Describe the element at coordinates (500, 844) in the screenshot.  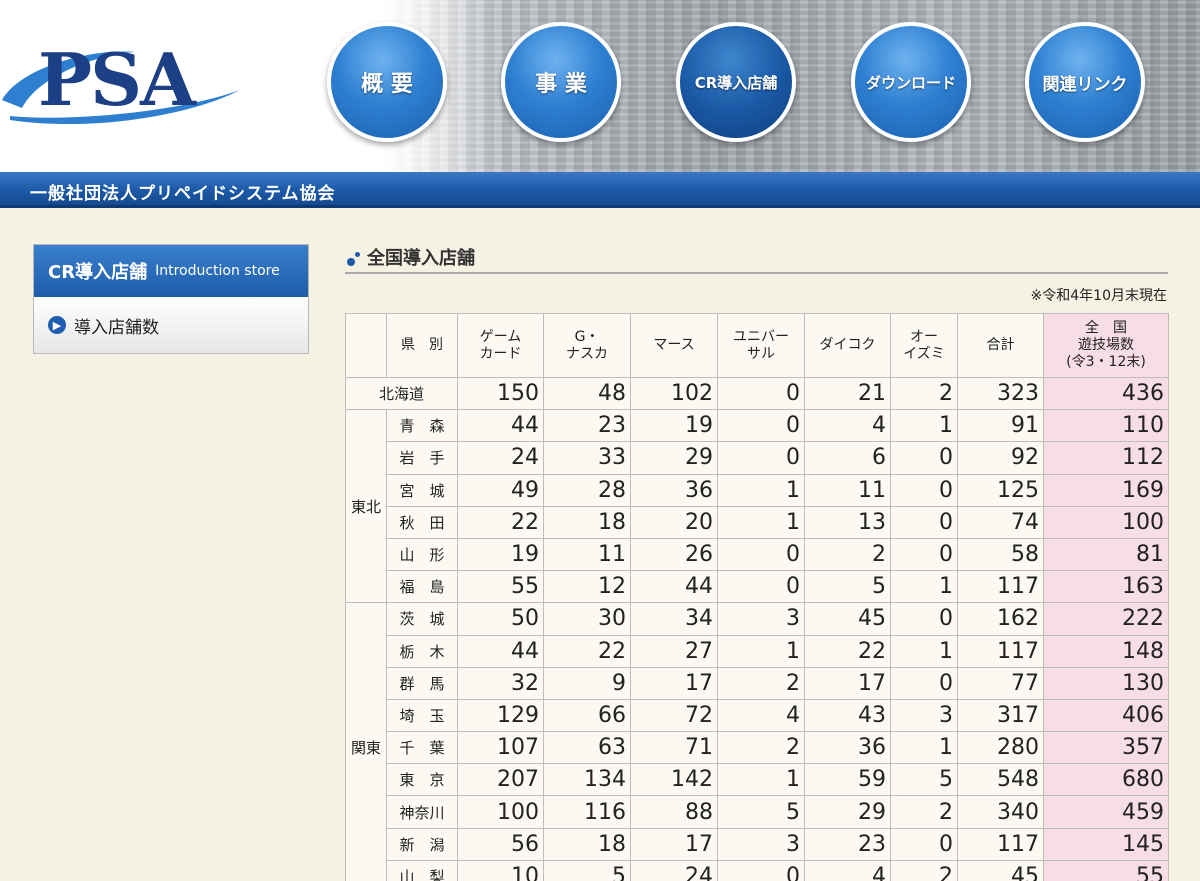
I see `value-cell: 56` at that location.